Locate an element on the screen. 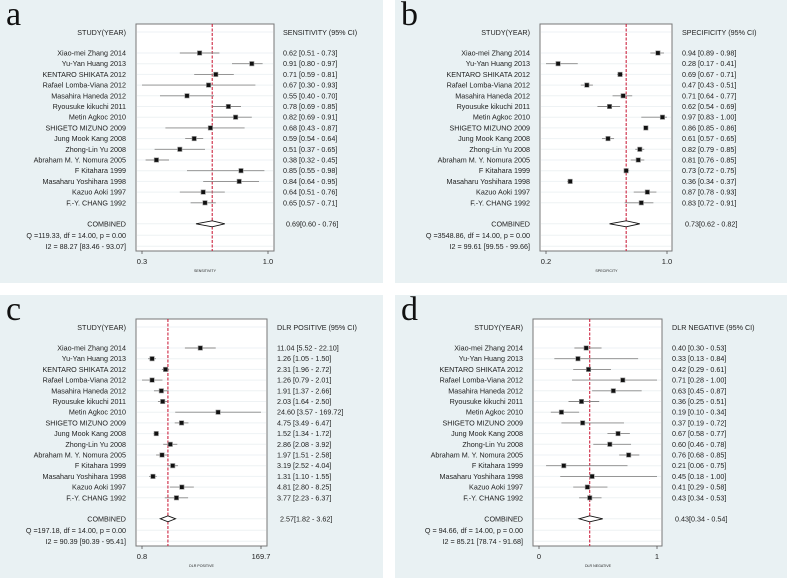 Image resolution: width=787 pixels, height=578 pixels. study-estimate-label: 0.60 [0.46 - 0.78] is located at coordinates (699, 444).